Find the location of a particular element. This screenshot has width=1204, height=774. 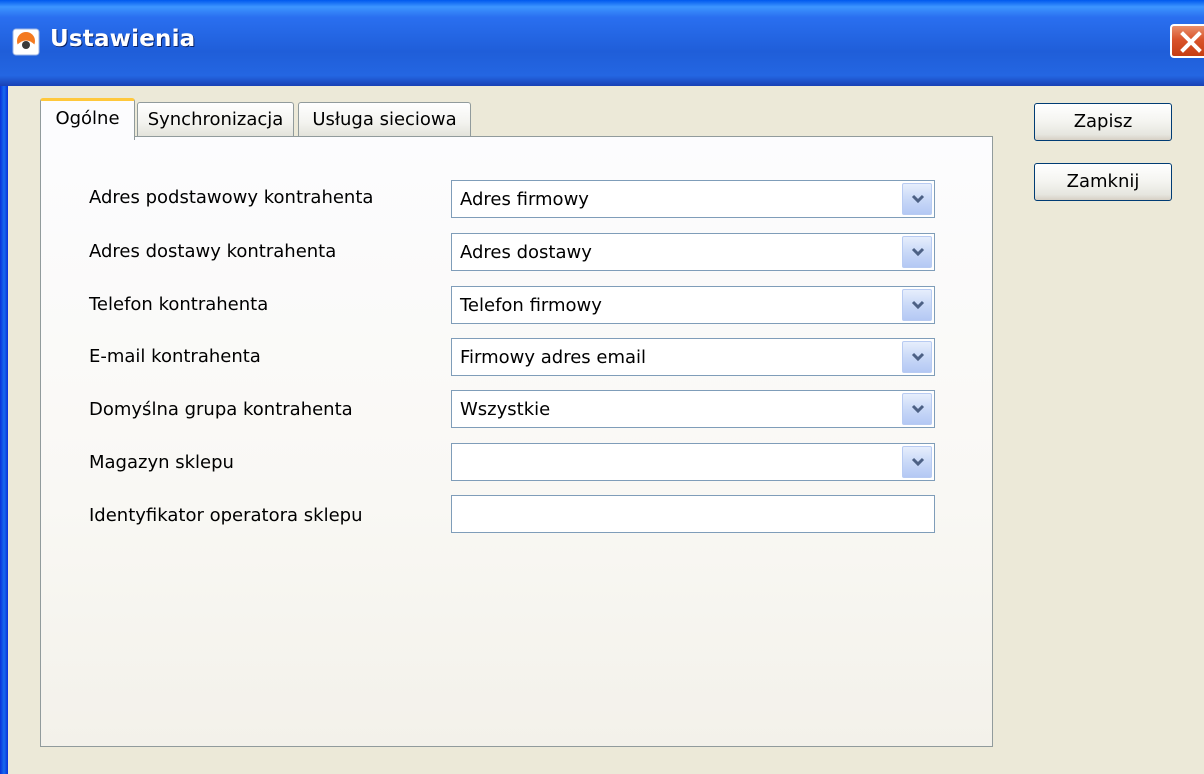

label-phone: Telefon kontrahenta is located at coordinates (179, 304).